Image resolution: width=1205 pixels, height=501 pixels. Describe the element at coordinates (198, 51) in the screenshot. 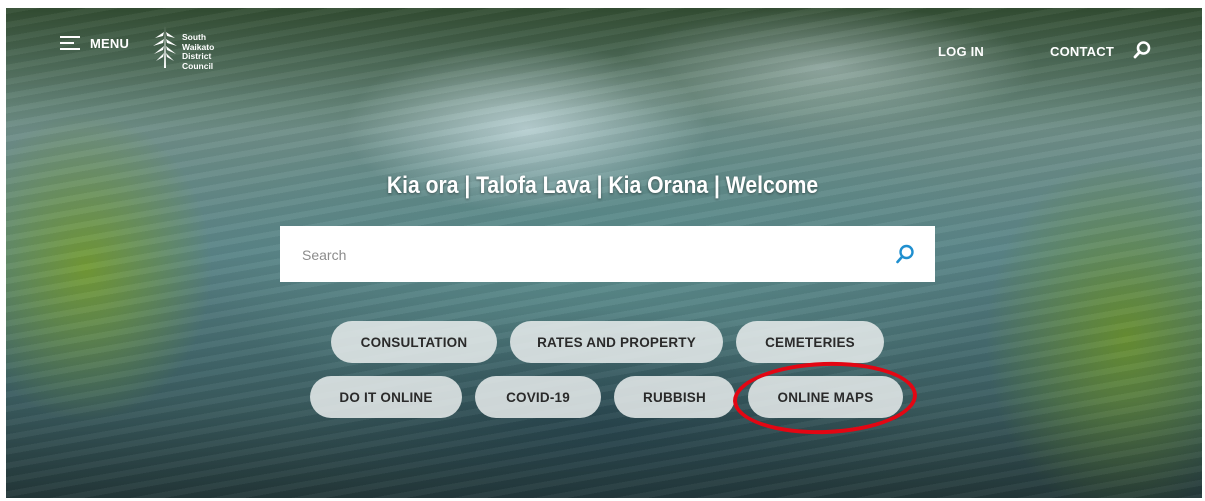

I see `logo-text: South Waikato District Council` at that location.